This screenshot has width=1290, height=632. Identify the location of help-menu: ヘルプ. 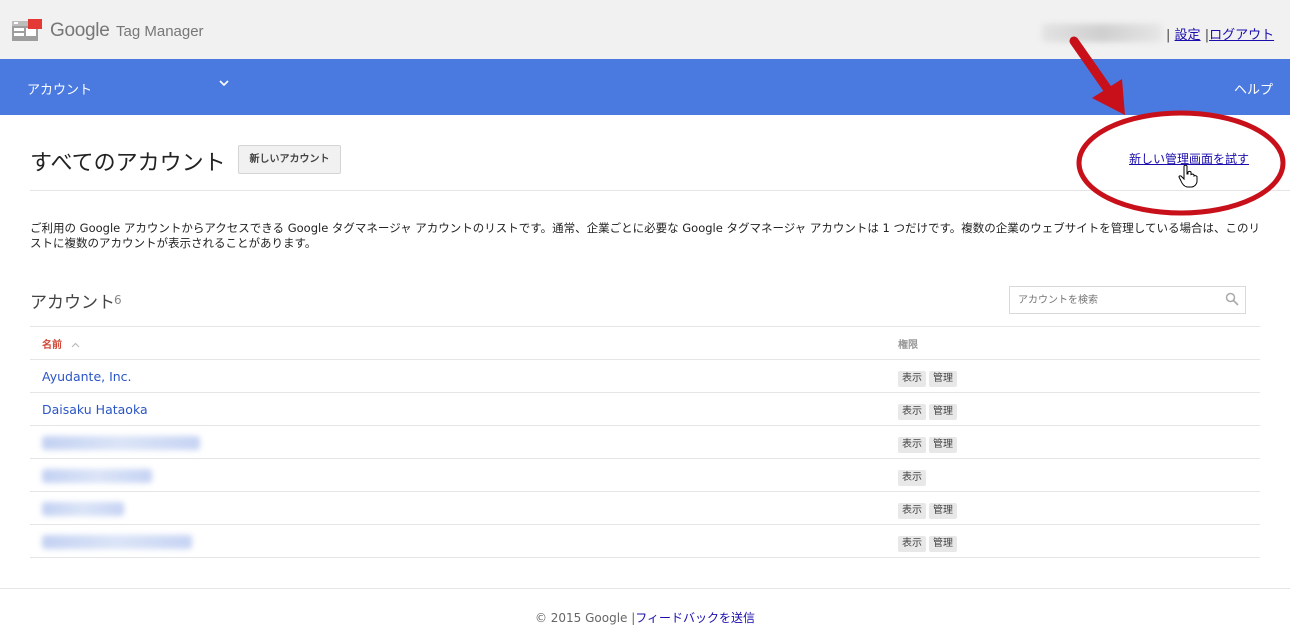
(1253, 88).